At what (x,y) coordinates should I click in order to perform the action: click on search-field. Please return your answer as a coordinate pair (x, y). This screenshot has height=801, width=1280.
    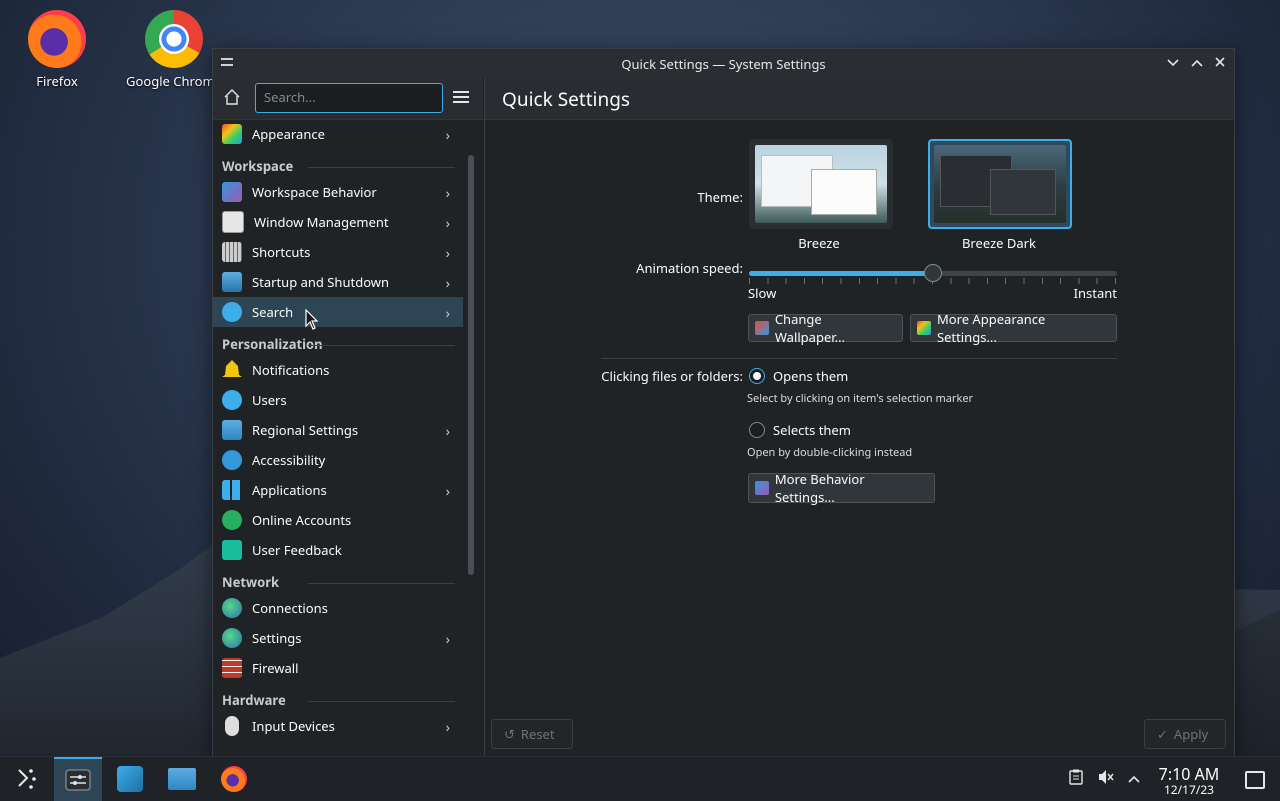
    Looking at the image, I should click on (349, 98).